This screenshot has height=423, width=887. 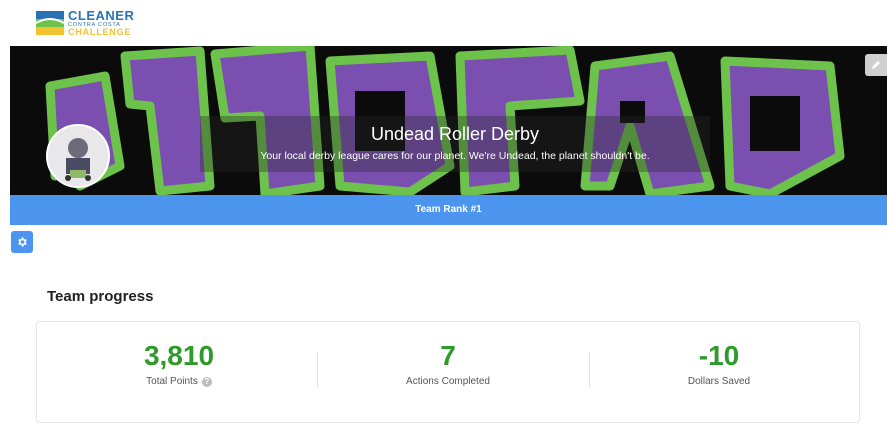 I want to click on team-settings-button, so click(x=22, y=242).